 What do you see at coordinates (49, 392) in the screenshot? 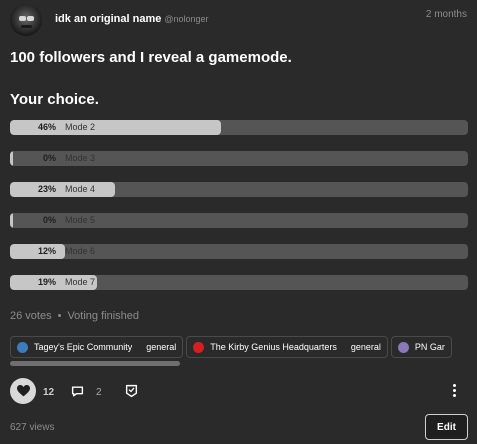
I see `like-count: 12` at bounding box center [49, 392].